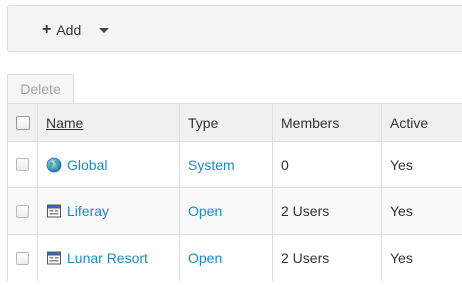 The height and width of the screenshot is (285, 462). What do you see at coordinates (211, 165) in the screenshot?
I see `site-type-link: System` at bounding box center [211, 165].